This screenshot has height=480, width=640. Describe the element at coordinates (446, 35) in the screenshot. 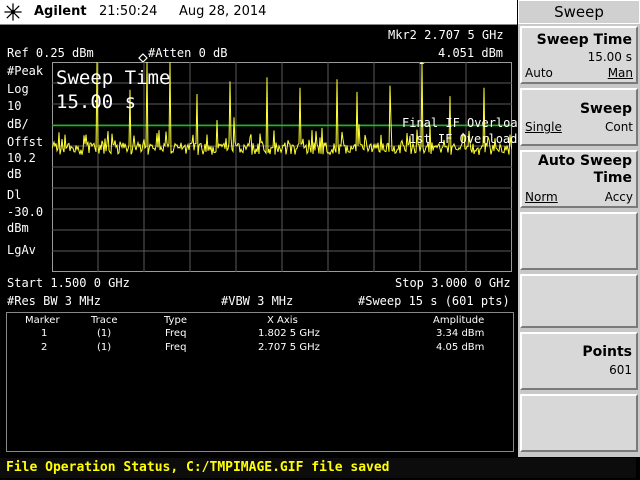

I see `marker-readout-frequency: Mkr2 2.707 5 GHz` at that location.